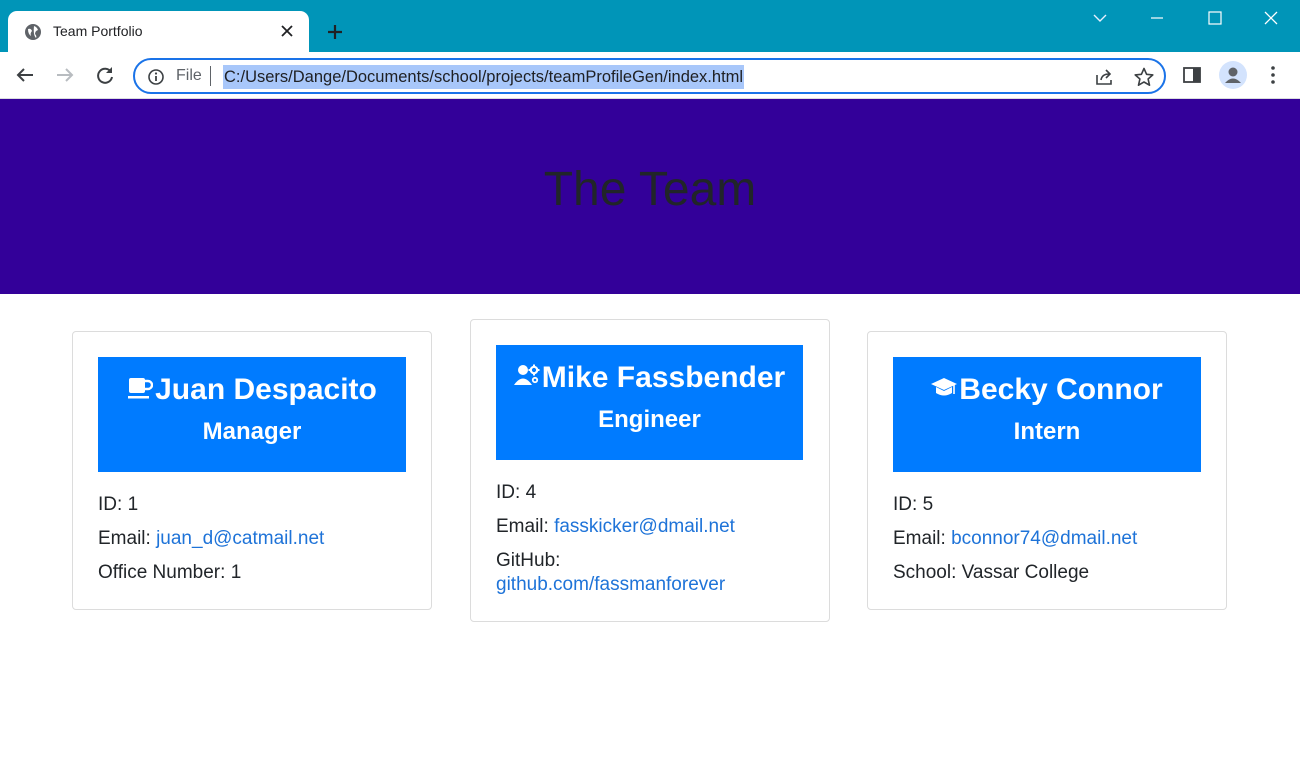  Describe the element at coordinates (516, 492) in the screenshot. I see `member-id: ID: 4` at that location.